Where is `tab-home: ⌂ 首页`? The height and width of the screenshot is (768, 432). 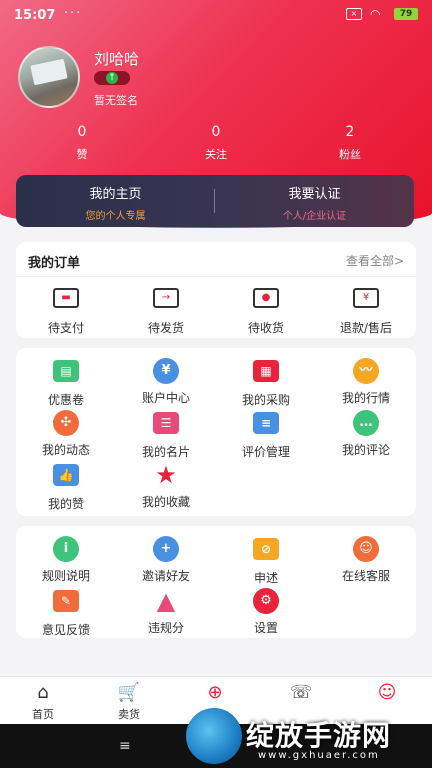 tab-home: ⌂ 首页 is located at coordinates (43, 701).